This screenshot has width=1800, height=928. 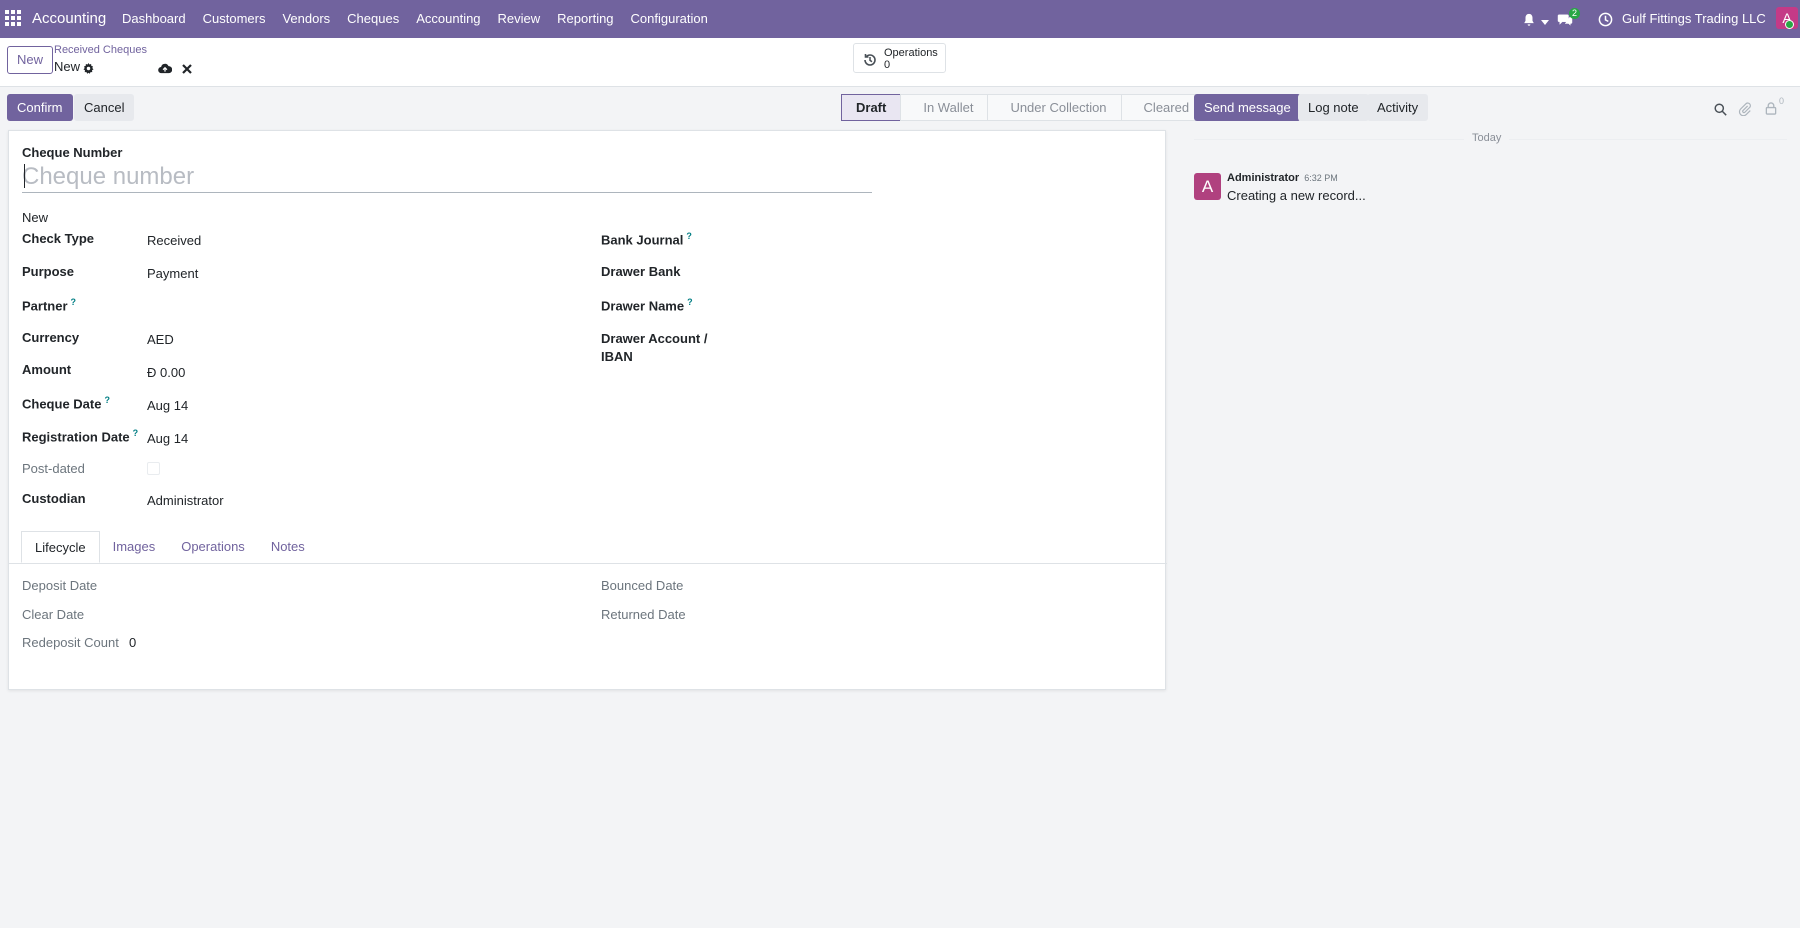 I want to click on history-icon, so click(x=870, y=59).